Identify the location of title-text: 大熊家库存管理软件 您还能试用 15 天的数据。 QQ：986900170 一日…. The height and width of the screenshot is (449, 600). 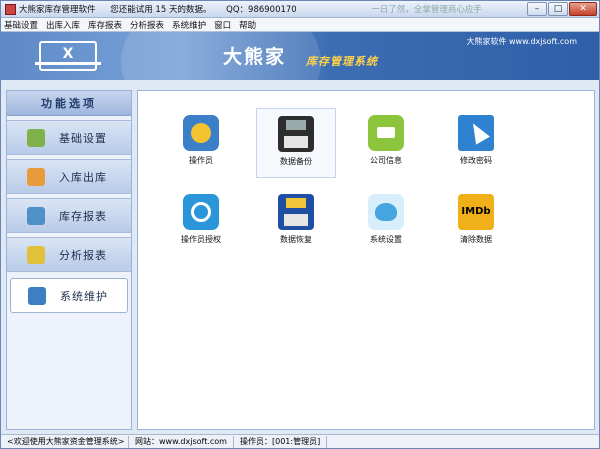
(256, 9).